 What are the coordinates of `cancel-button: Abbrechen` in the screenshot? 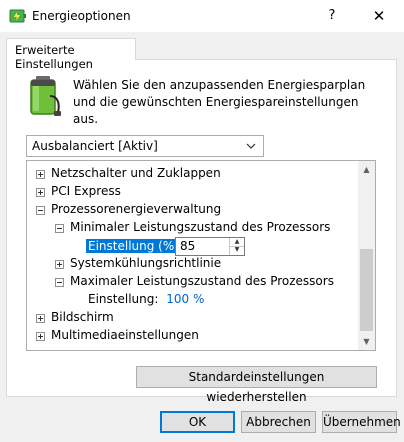 It's located at (278, 422).